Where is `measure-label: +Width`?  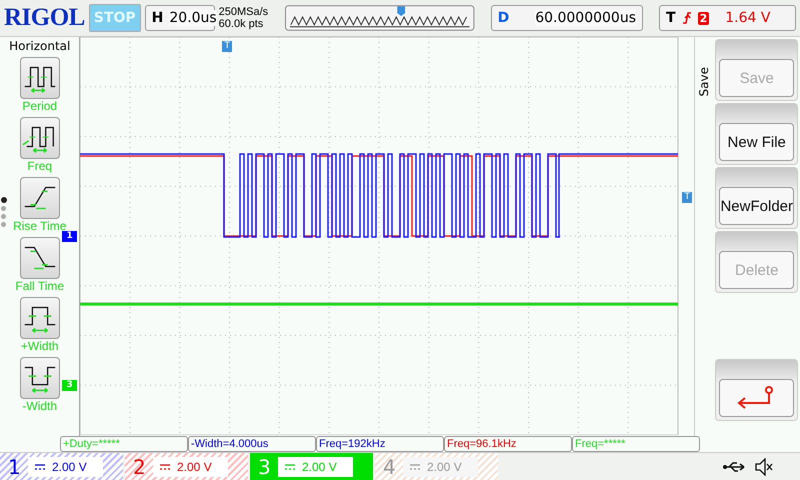
measure-label: +Width is located at coordinates (39, 346).